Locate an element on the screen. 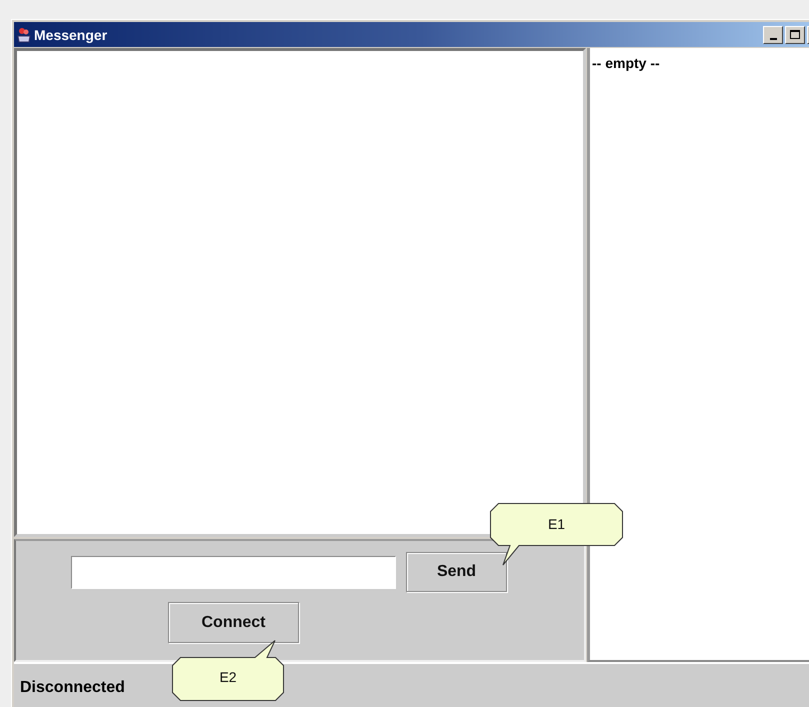 This screenshot has height=707, width=809. minimize-icon is located at coordinates (773, 39).